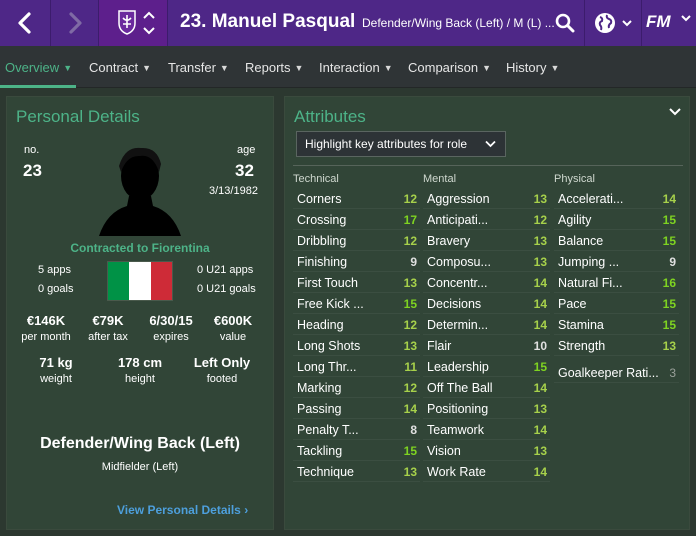 Image resolution: width=696 pixels, height=536 pixels. Describe the element at coordinates (244, 170) in the screenshot. I see `player-age: 32` at that location.